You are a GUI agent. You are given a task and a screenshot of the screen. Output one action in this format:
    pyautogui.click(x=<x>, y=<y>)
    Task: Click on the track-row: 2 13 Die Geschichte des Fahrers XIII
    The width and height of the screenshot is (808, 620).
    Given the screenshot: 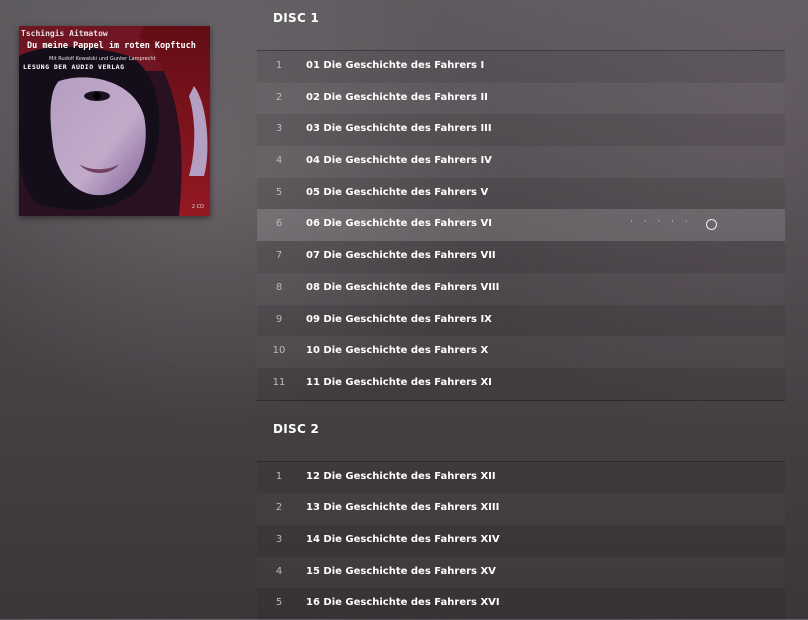 What is the action you would take?
    pyautogui.click(x=521, y=509)
    